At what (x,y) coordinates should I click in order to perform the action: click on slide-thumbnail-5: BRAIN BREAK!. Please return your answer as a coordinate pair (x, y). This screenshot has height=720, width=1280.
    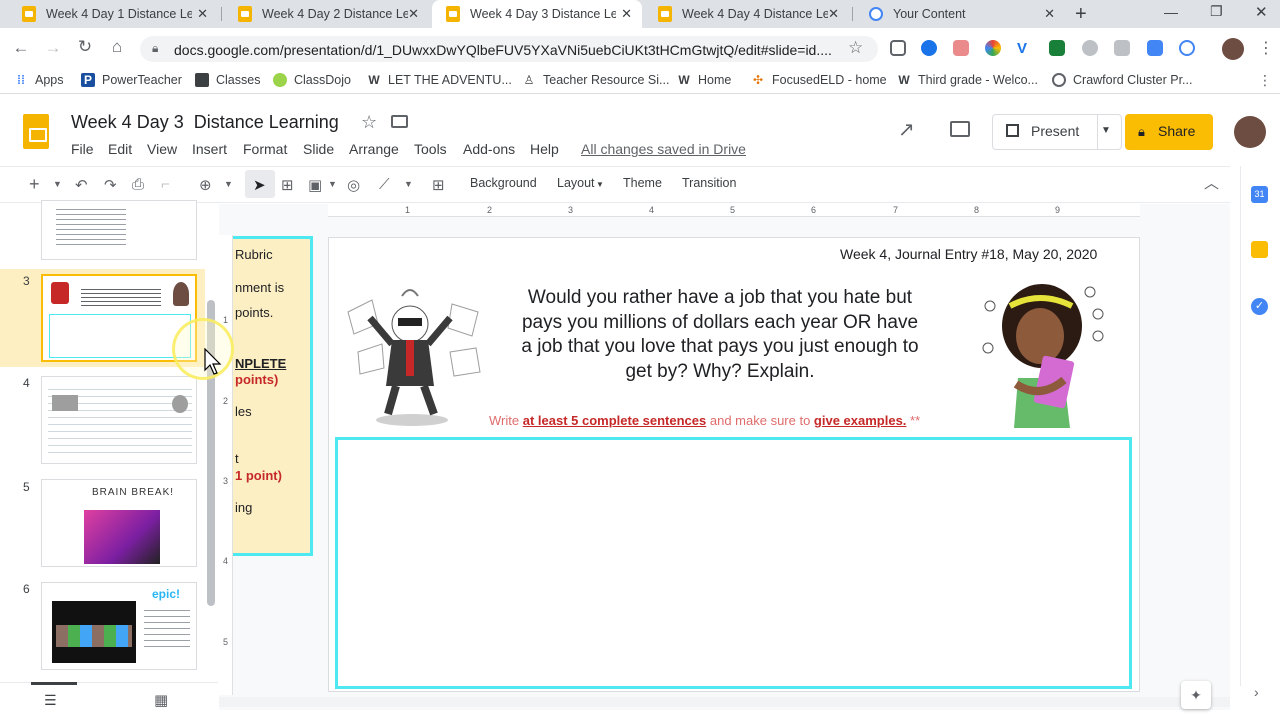
    Looking at the image, I should click on (119, 523).